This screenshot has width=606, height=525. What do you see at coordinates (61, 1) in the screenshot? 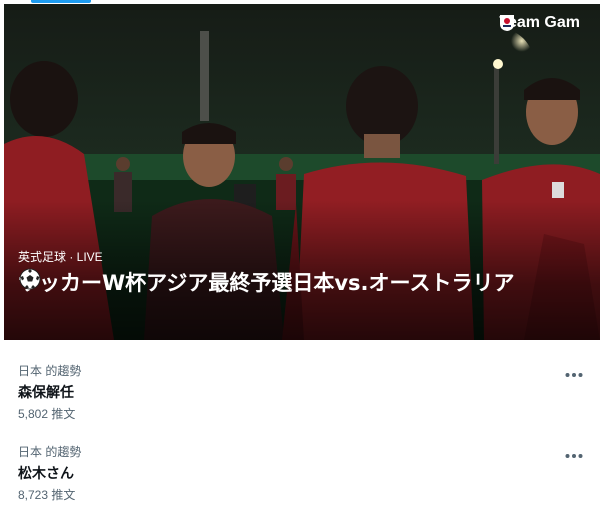
I see `active-tab-indicator` at bounding box center [61, 1].